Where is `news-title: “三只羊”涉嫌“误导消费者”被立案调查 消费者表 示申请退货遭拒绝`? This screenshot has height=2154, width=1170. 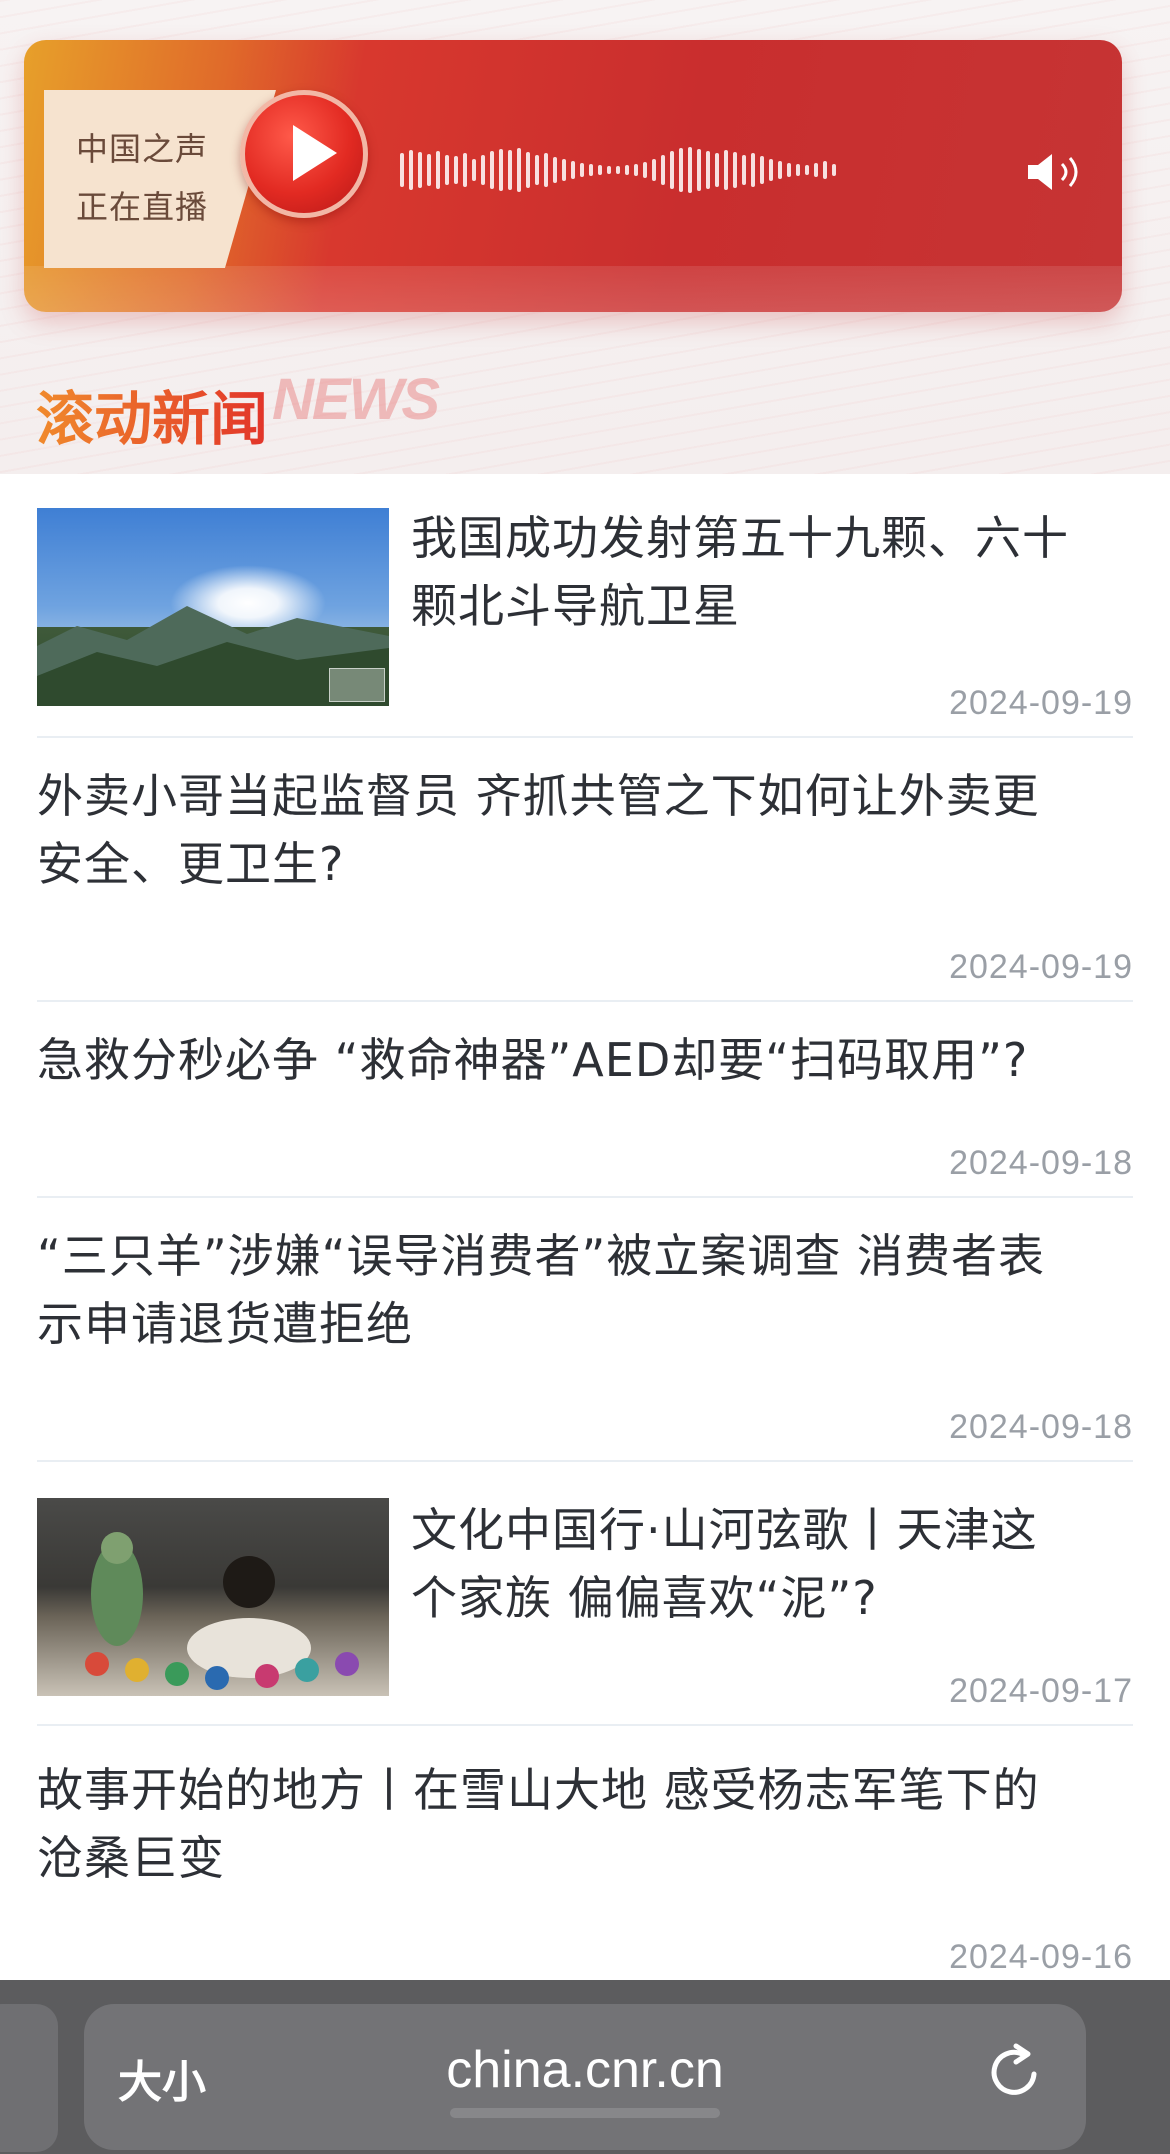 news-title: “三只羊”涉嫌“误导消费者”被立案调查 消费者表 示申请退货遭拒绝 is located at coordinates (541, 1290).